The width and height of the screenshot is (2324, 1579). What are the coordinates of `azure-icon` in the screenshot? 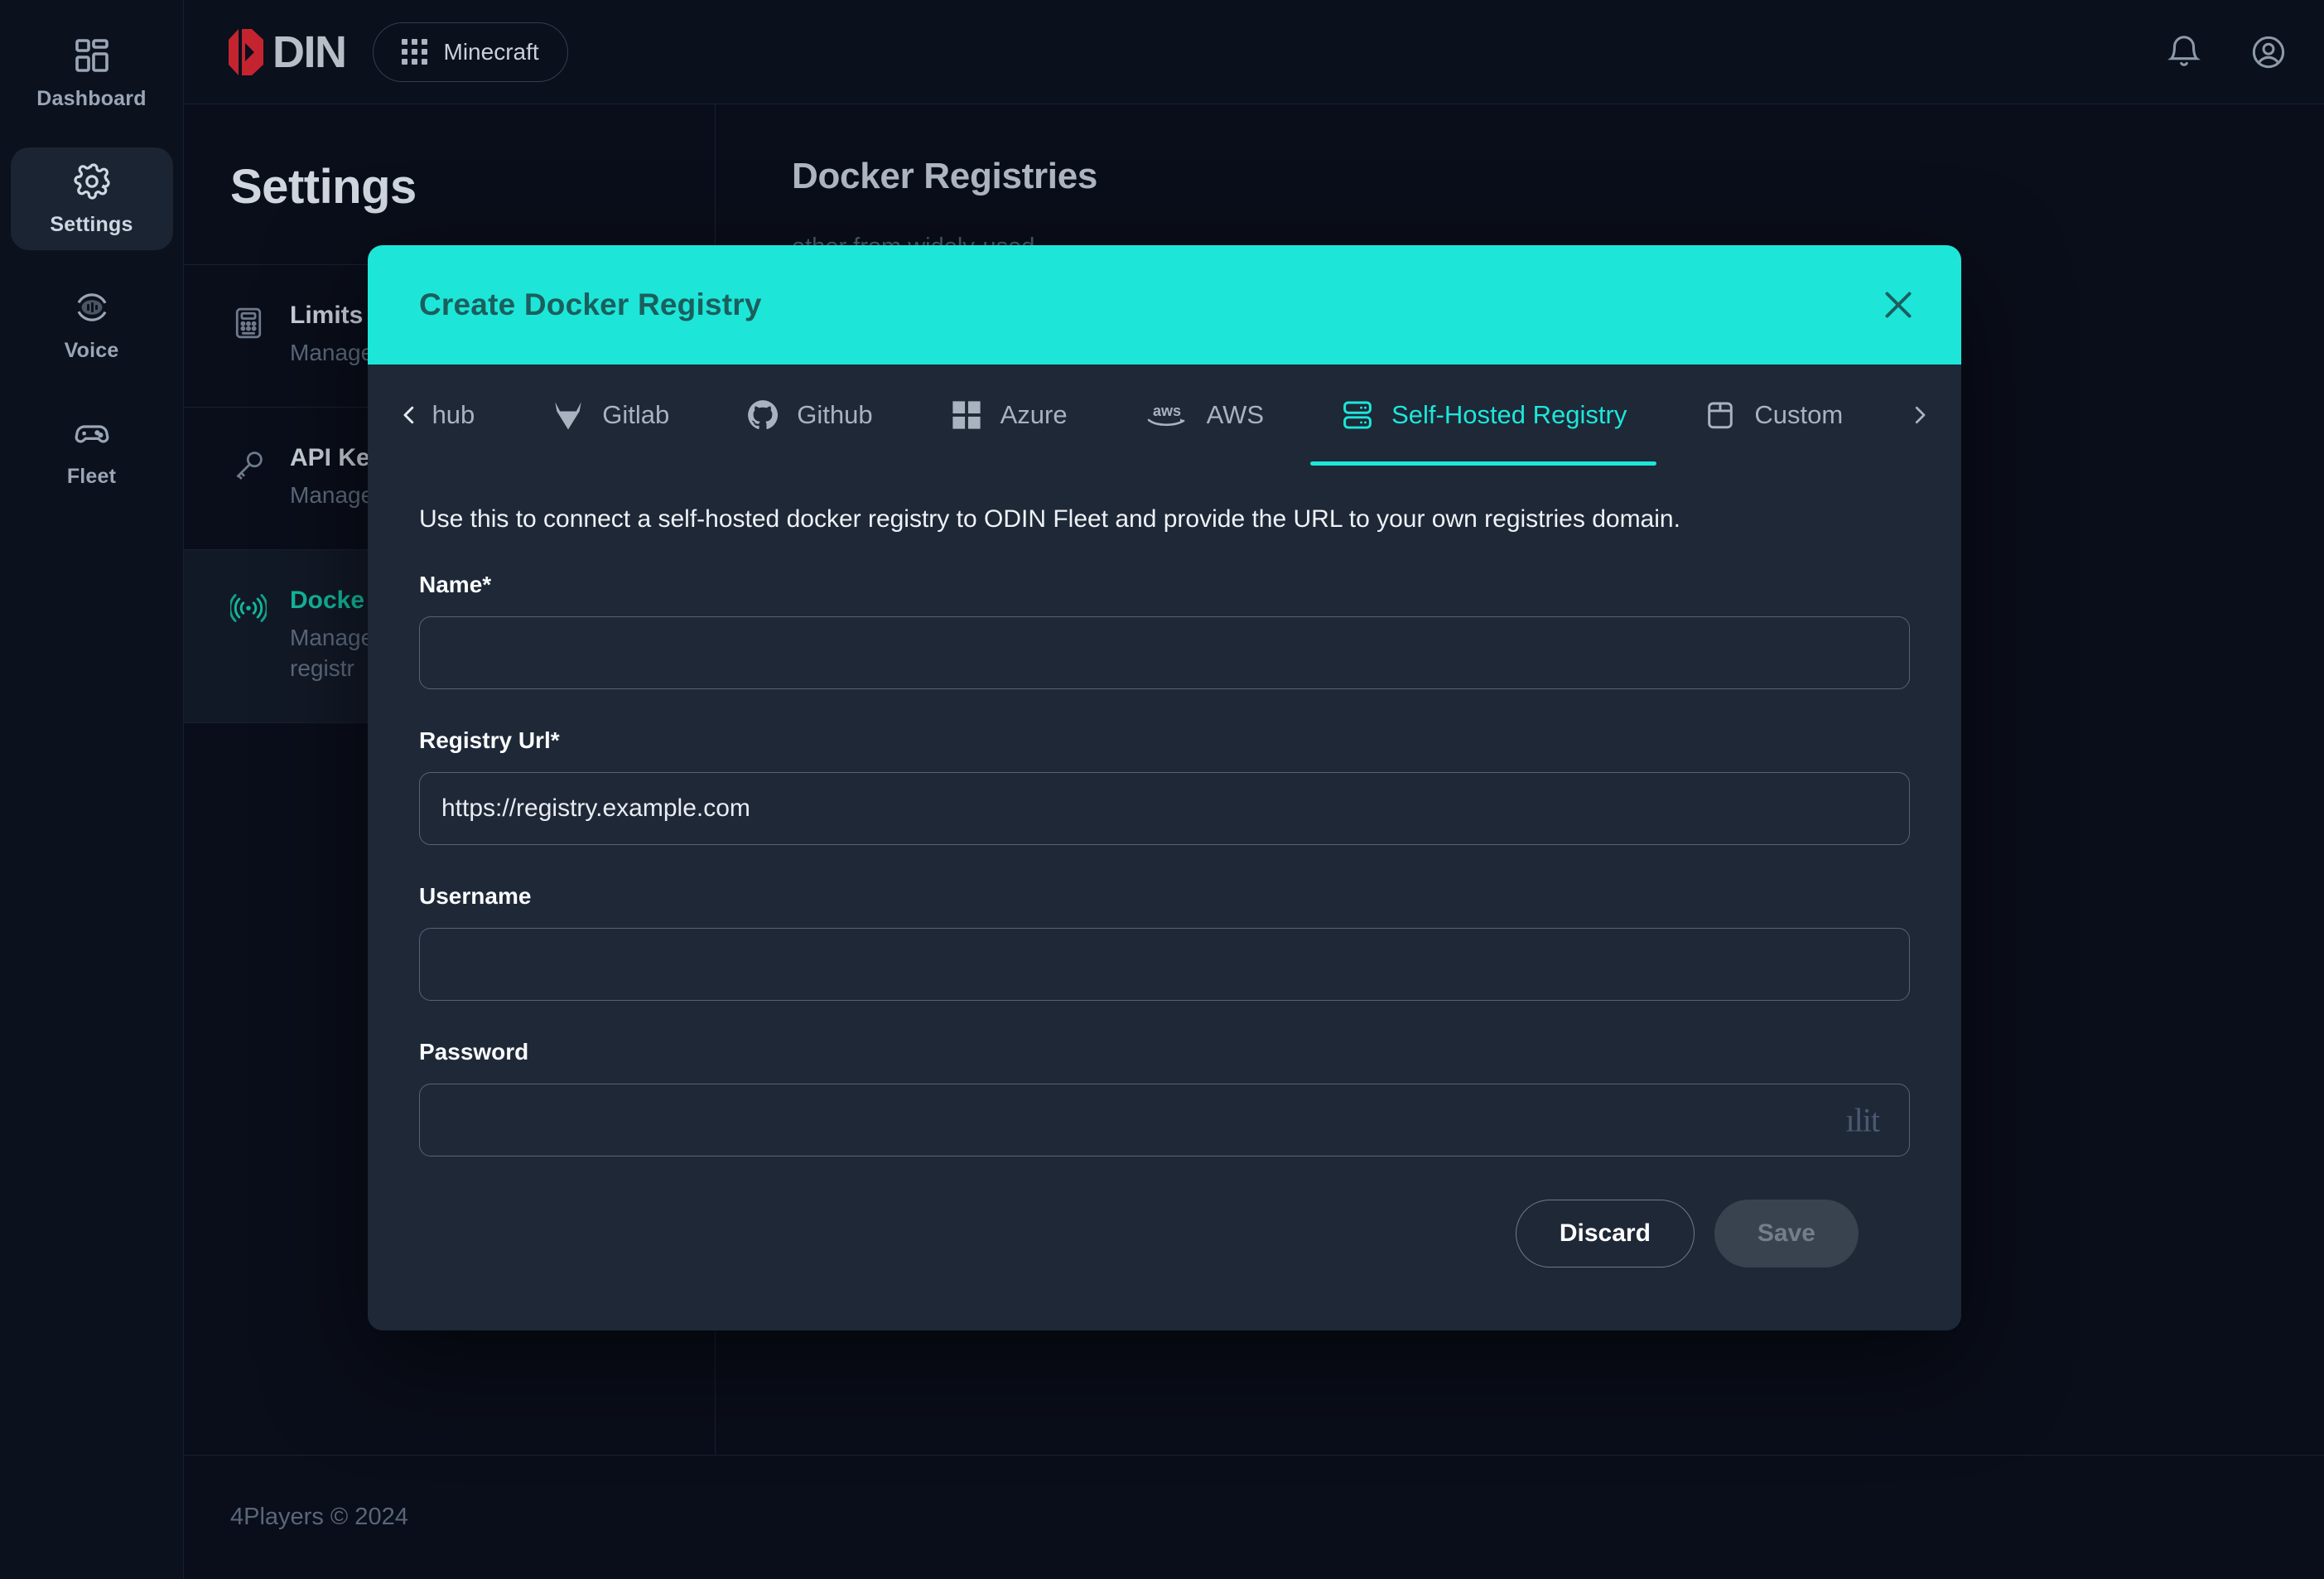 It's located at (966, 415).